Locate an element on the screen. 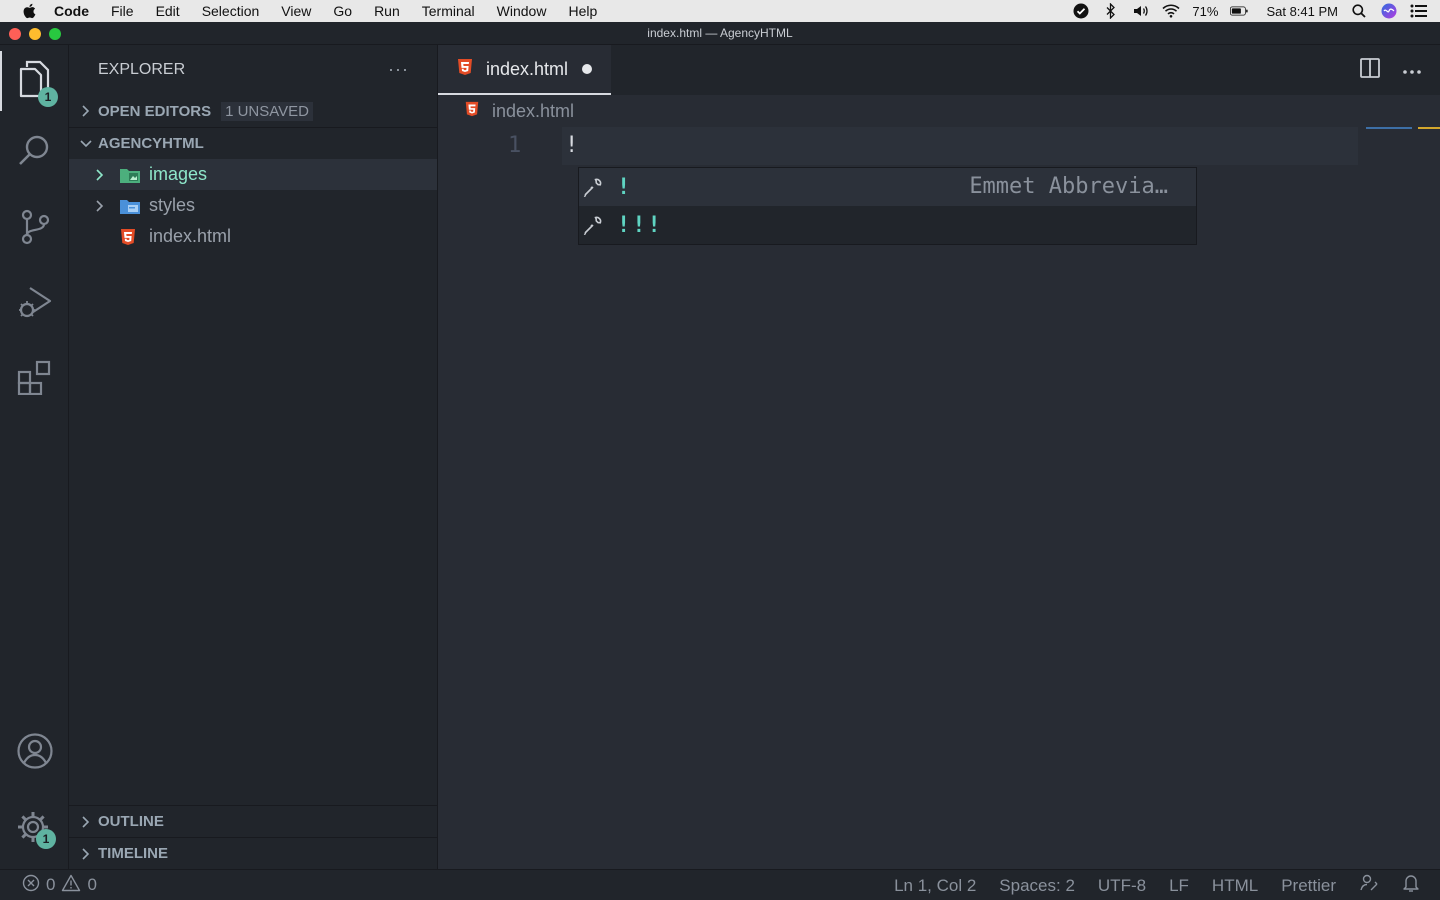 The image size is (1440, 900). code-text: ! is located at coordinates (571, 145).